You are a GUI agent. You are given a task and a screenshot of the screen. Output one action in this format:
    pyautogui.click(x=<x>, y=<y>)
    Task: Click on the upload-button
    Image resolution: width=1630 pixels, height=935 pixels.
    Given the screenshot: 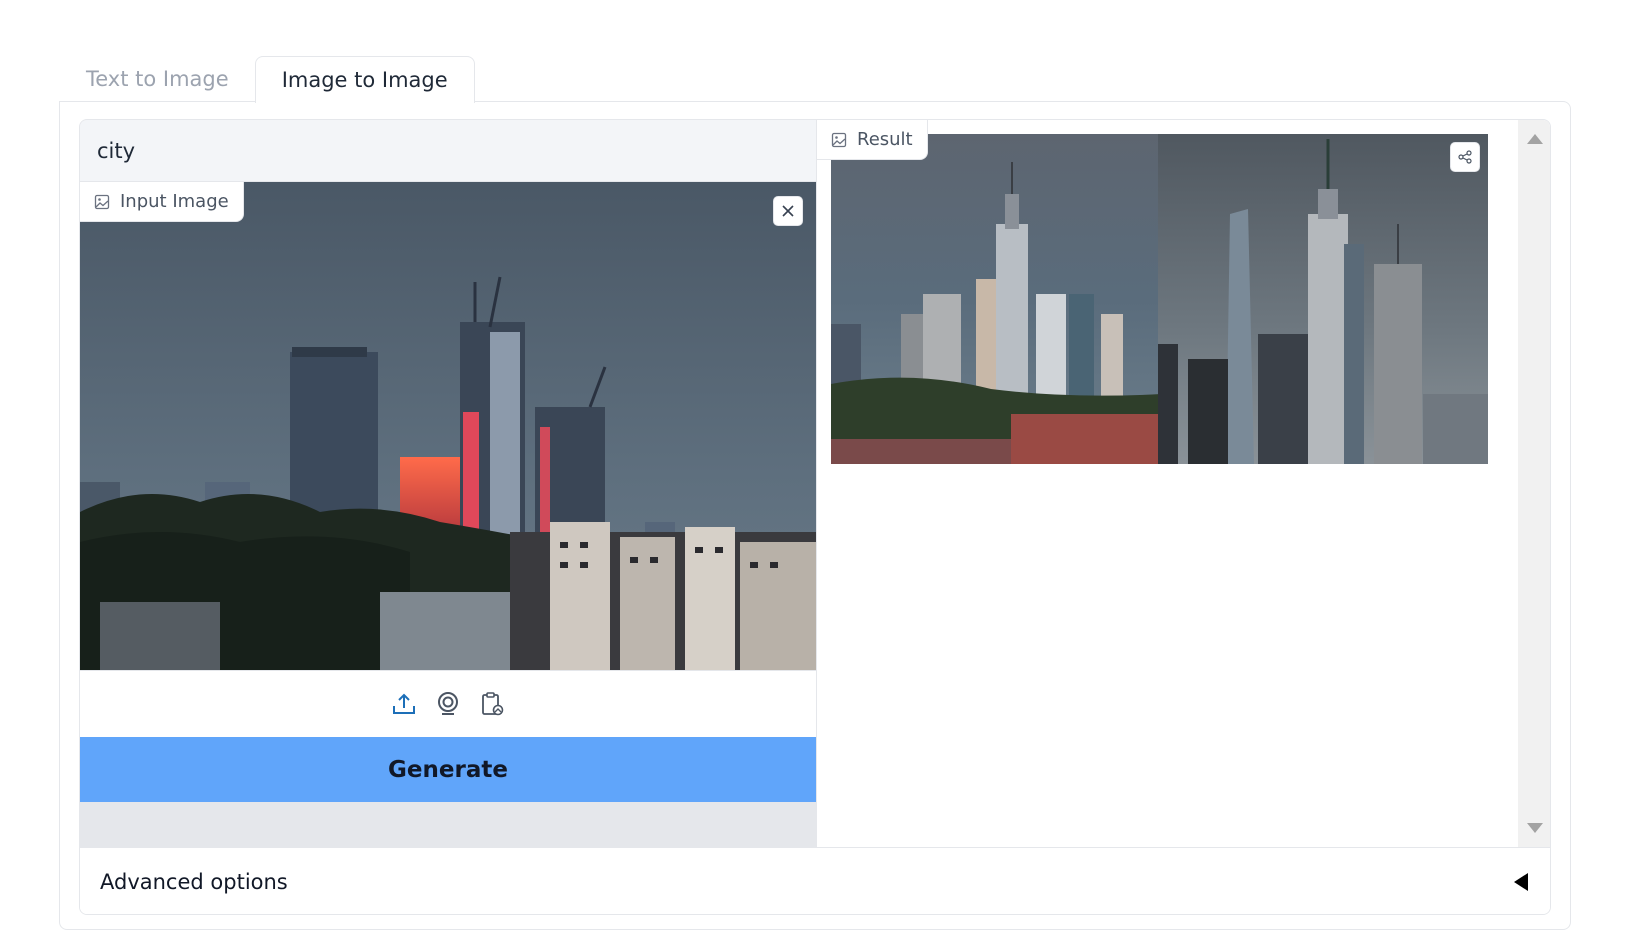 What is the action you would take?
    pyautogui.click(x=404, y=704)
    